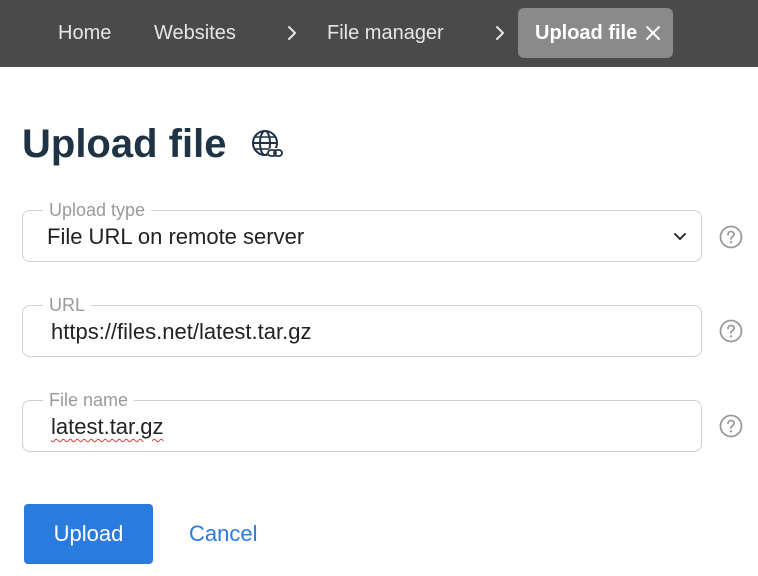  Describe the element at coordinates (67, 305) in the screenshot. I see `url-label: URL` at that location.